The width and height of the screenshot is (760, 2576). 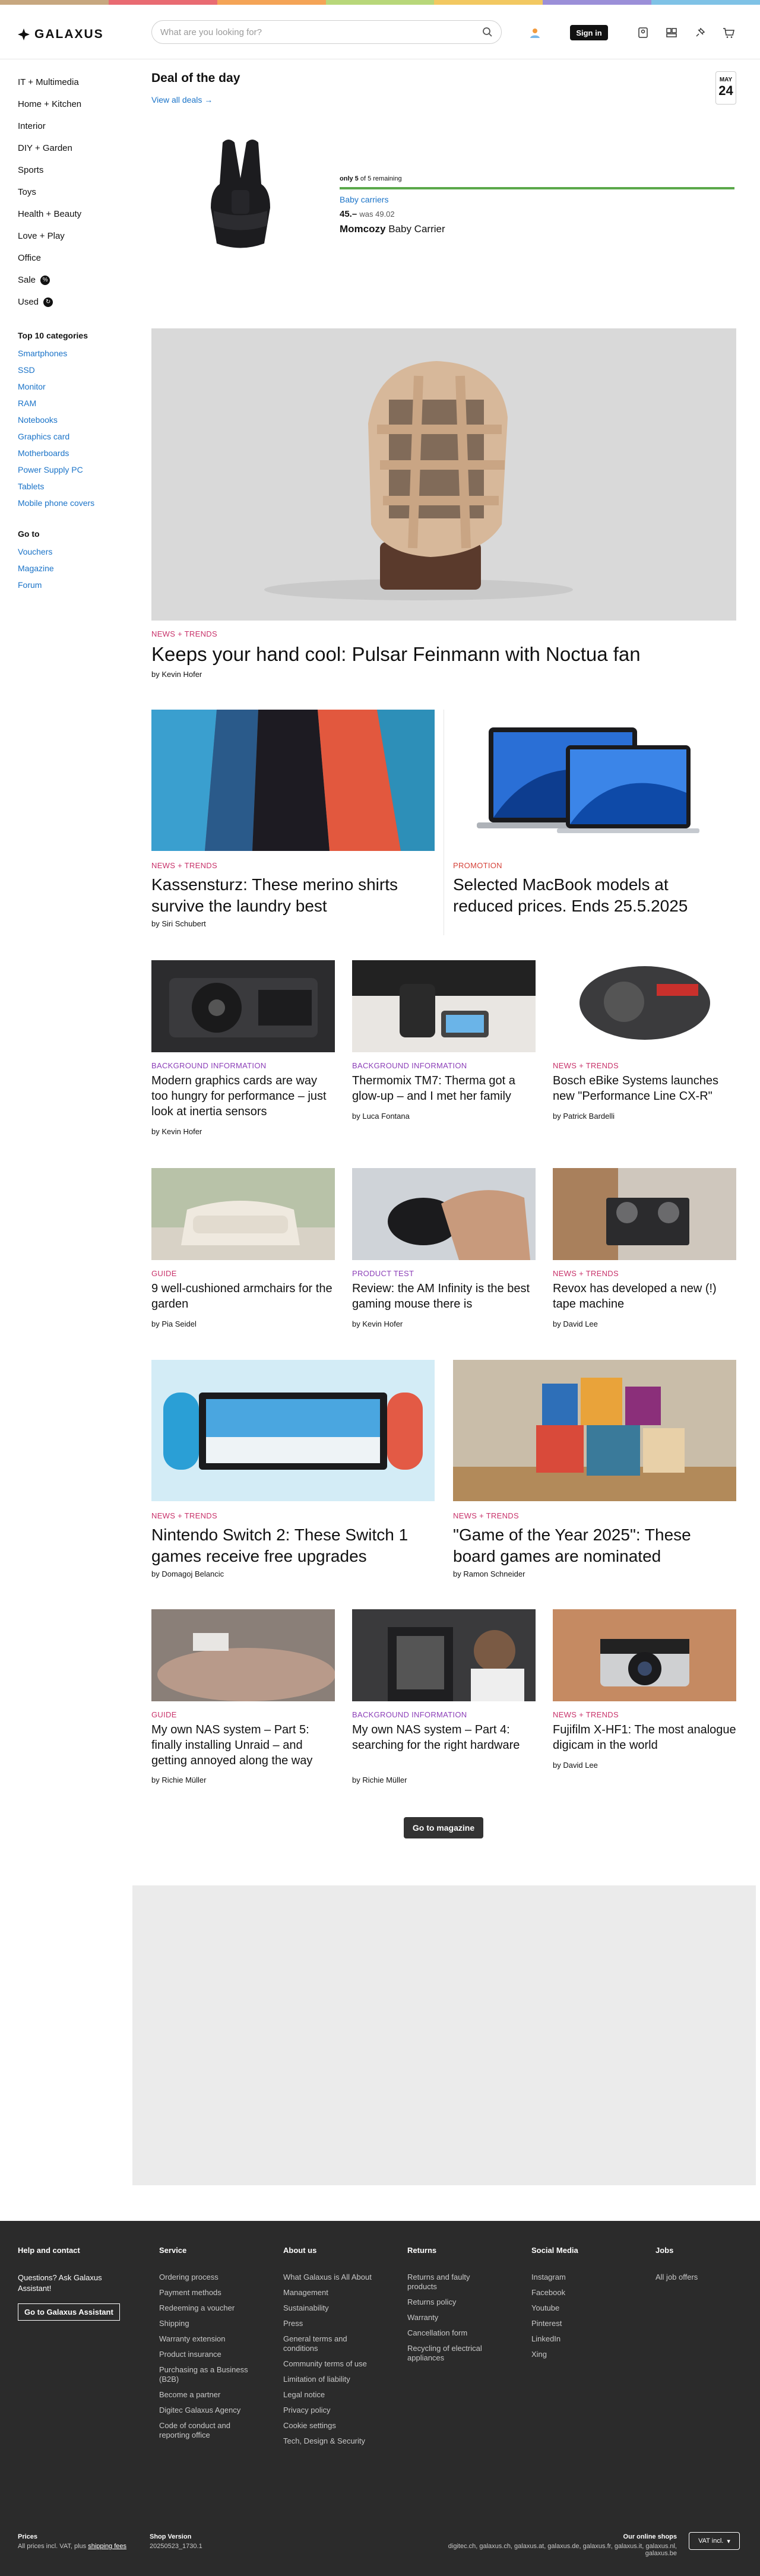 I want to click on footer-about-link: Limitation of liability, so click(x=327, y=2379).